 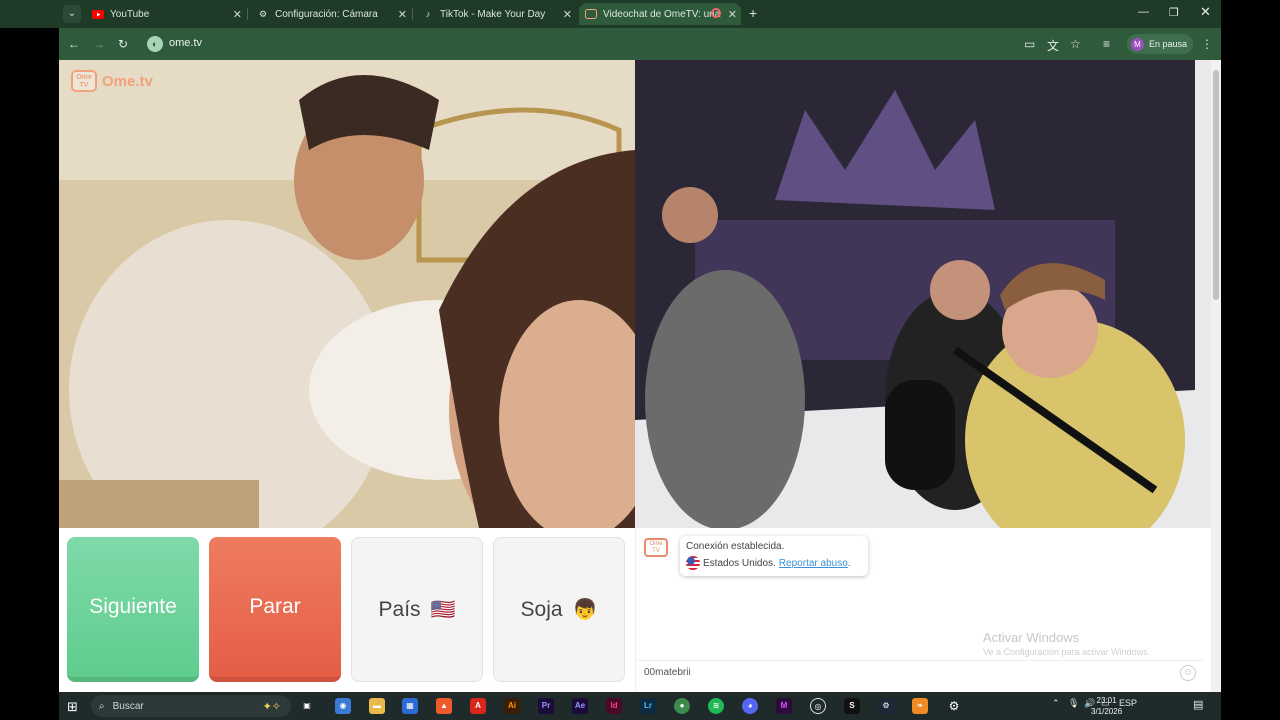 What do you see at coordinates (127, 81) in the screenshot?
I see `logo-text: Ome.tv` at bounding box center [127, 81].